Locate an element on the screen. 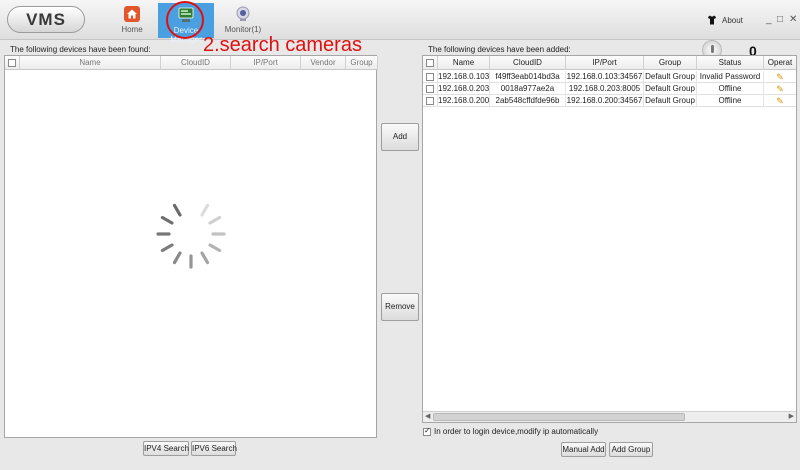 The height and width of the screenshot is (470, 800). device-name: 192.168.0.103 is located at coordinates (464, 77).